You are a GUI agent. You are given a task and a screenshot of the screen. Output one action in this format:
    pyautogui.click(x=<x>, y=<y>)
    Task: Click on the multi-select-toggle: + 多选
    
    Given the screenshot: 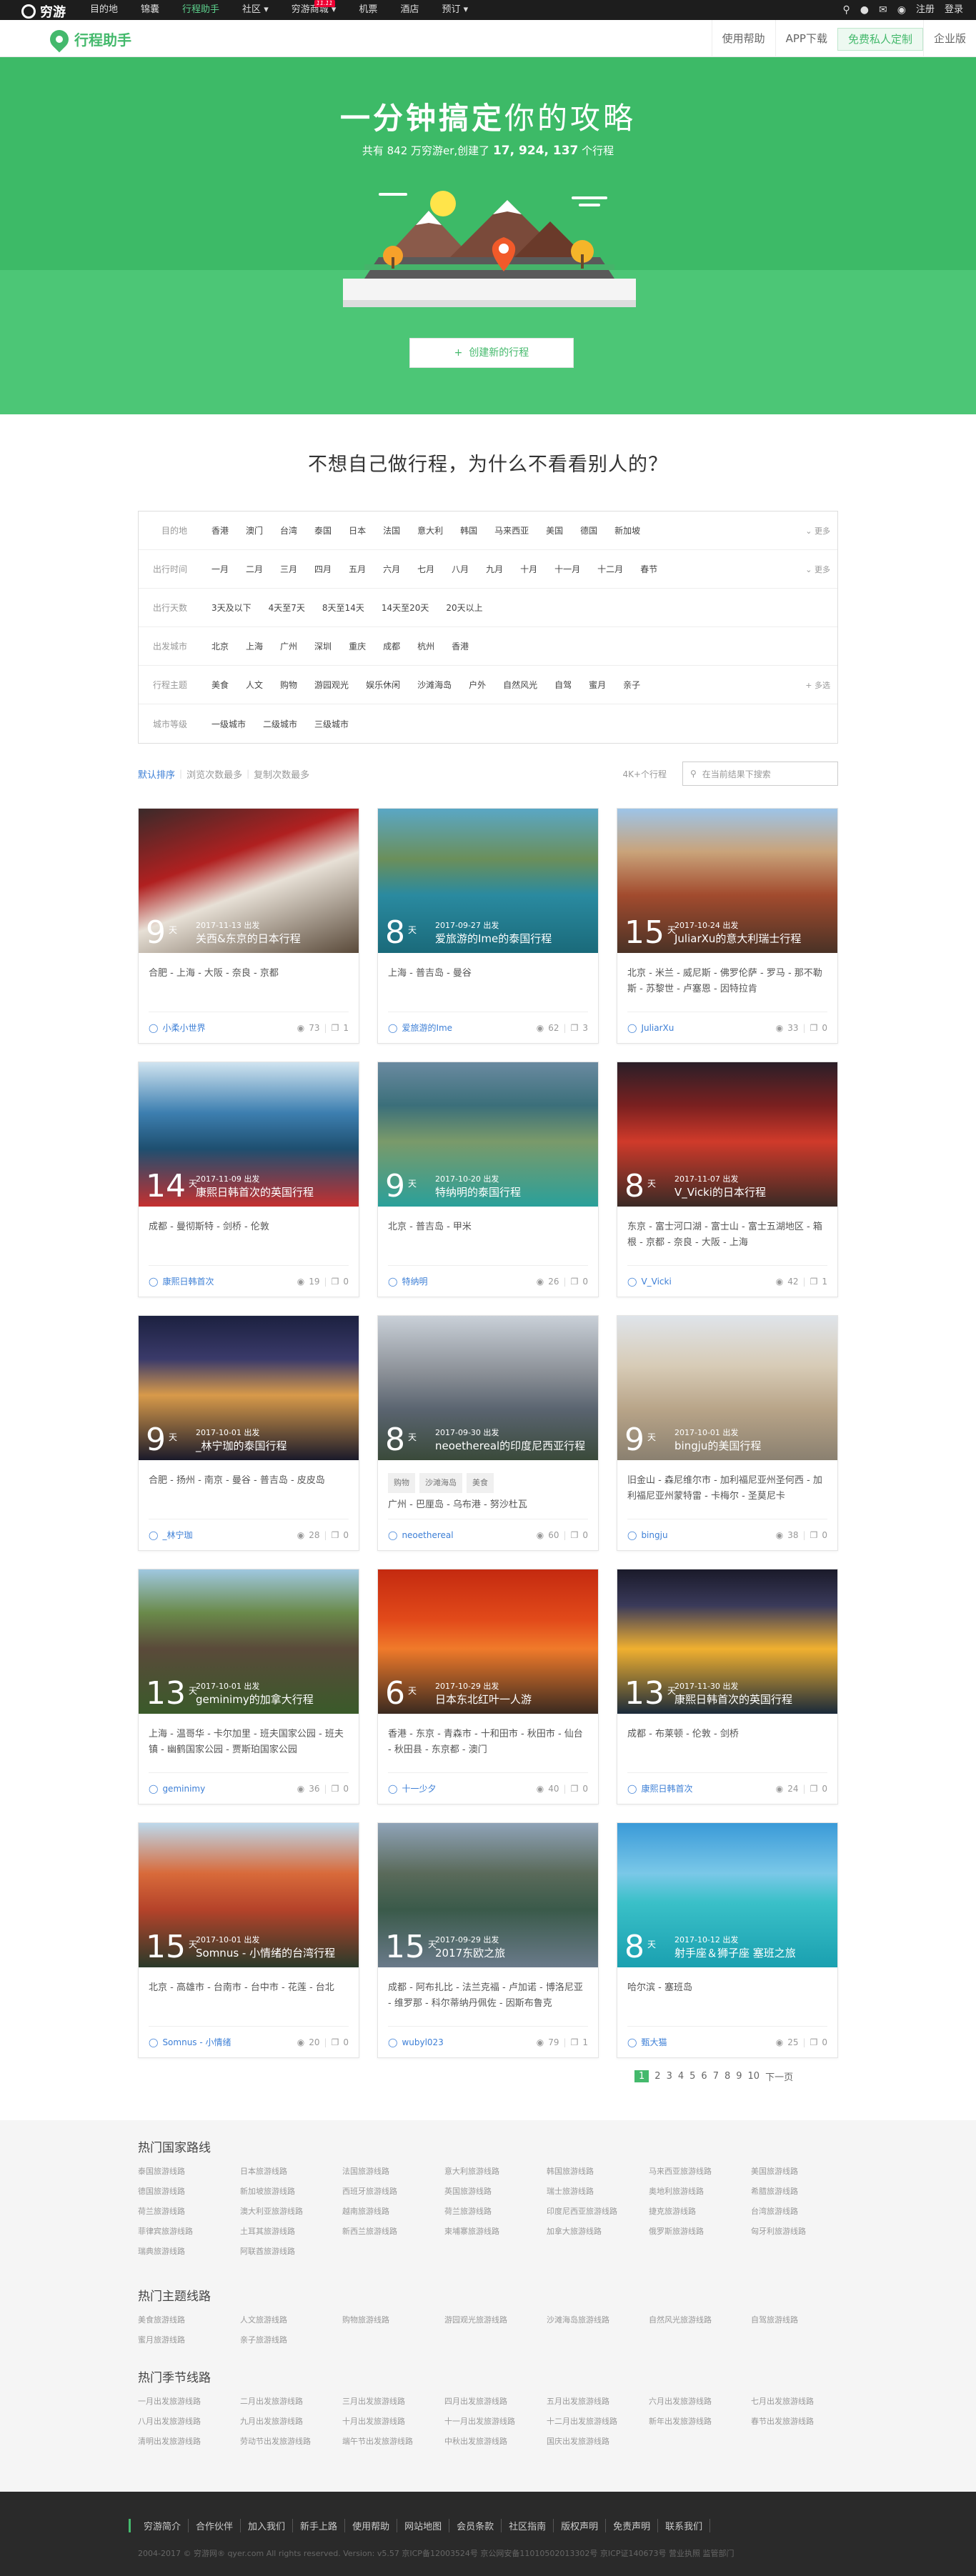 What is the action you would take?
    pyautogui.click(x=817, y=685)
    